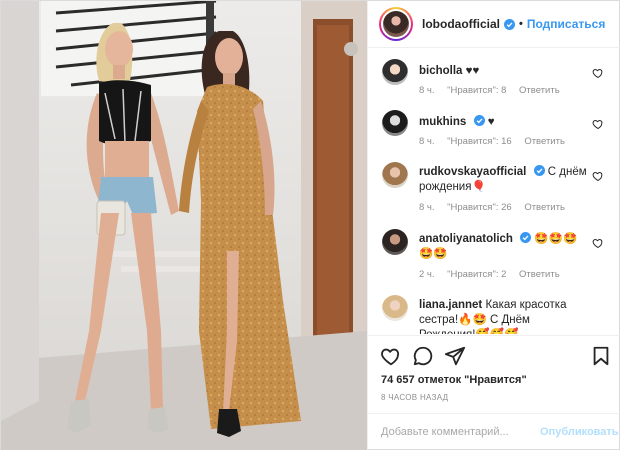 This screenshot has width=620, height=450. What do you see at coordinates (454, 380) in the screenshot?
I see `likes-count: 74 657 отметок "Нравится"` at bounding box center [454, 380].